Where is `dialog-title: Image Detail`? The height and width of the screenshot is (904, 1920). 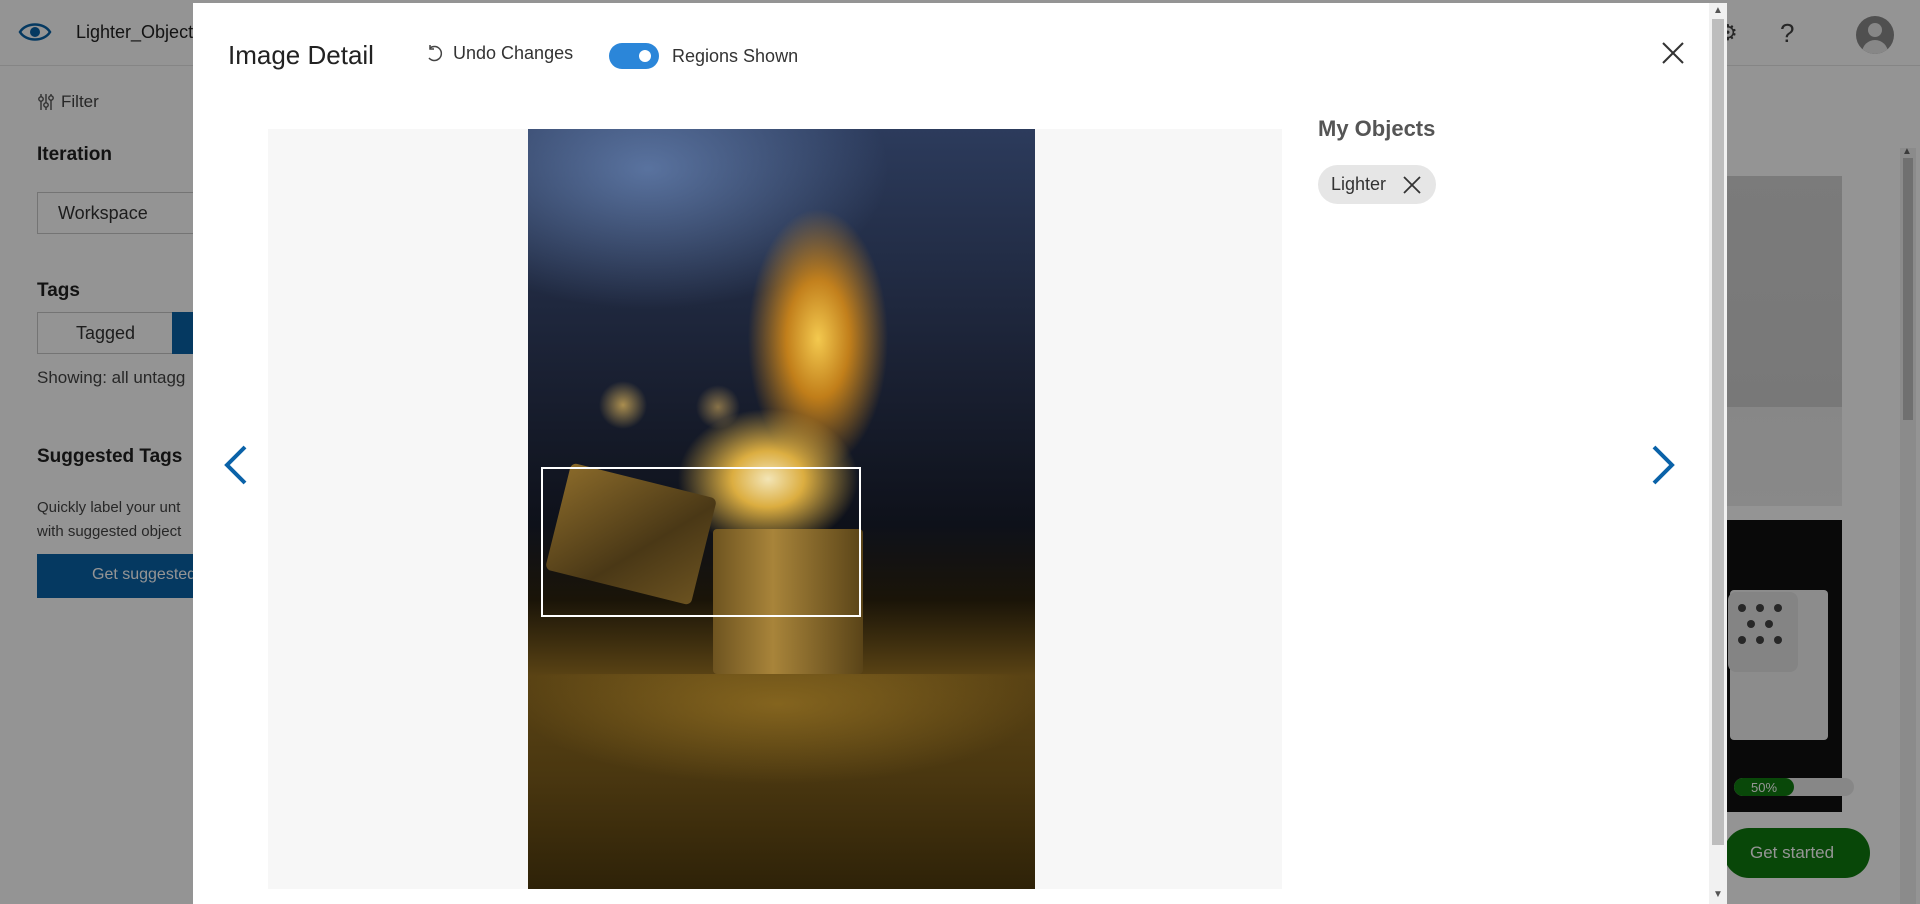 dialog-title: Image Detail is located at coordinates (301, 55).